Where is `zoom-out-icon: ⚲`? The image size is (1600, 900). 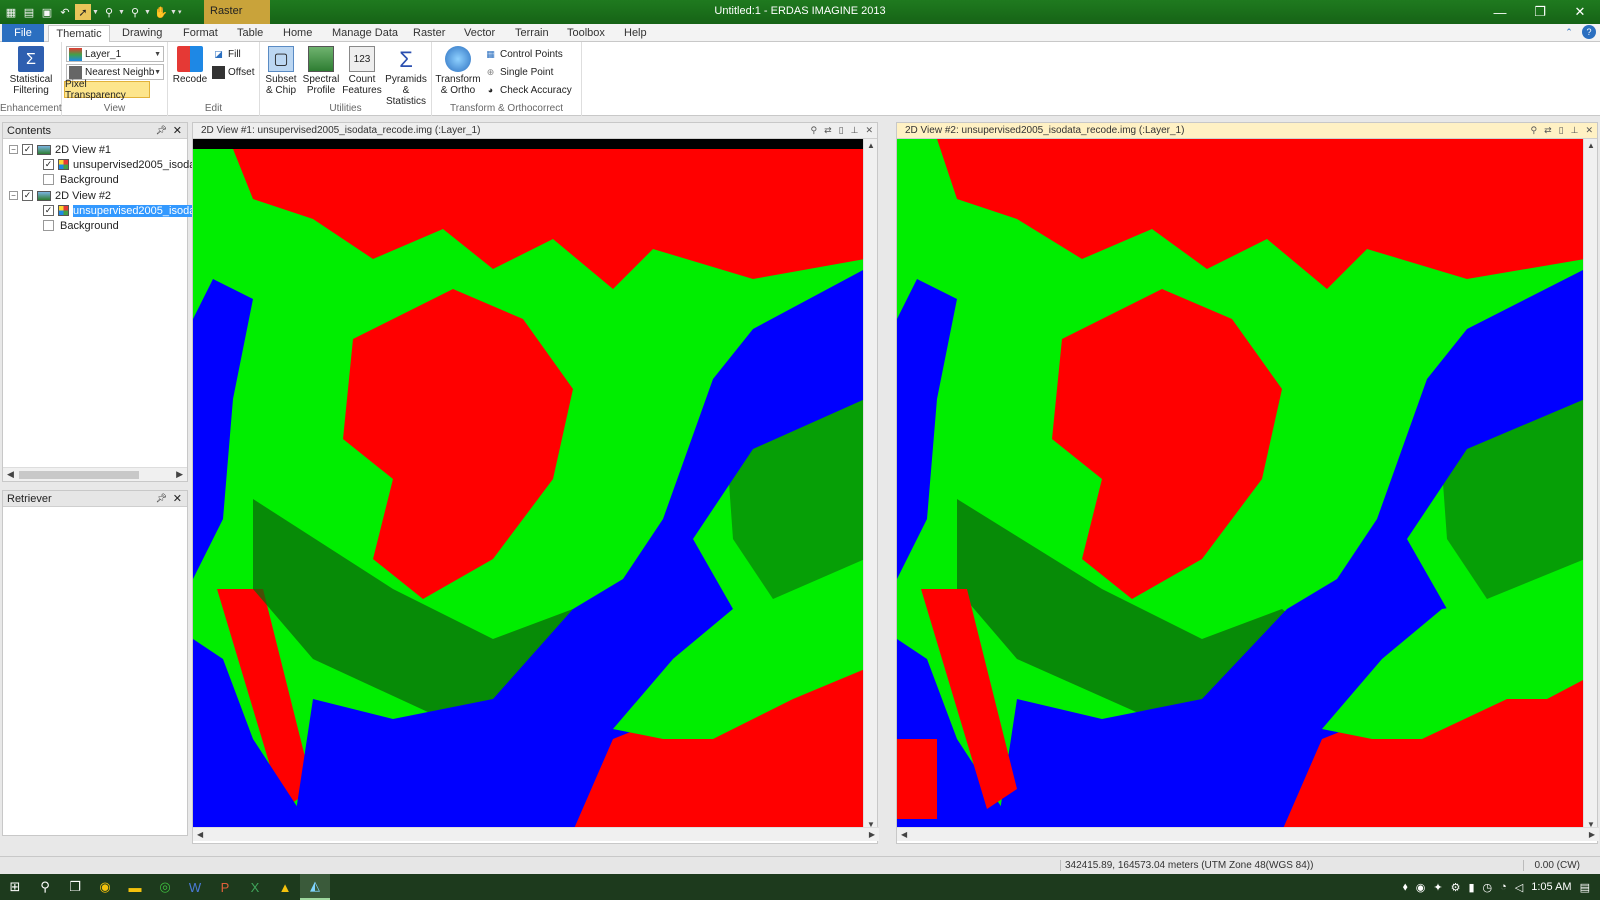
zoom-out-icon: ⚲ is located at coordinates (135, 12).